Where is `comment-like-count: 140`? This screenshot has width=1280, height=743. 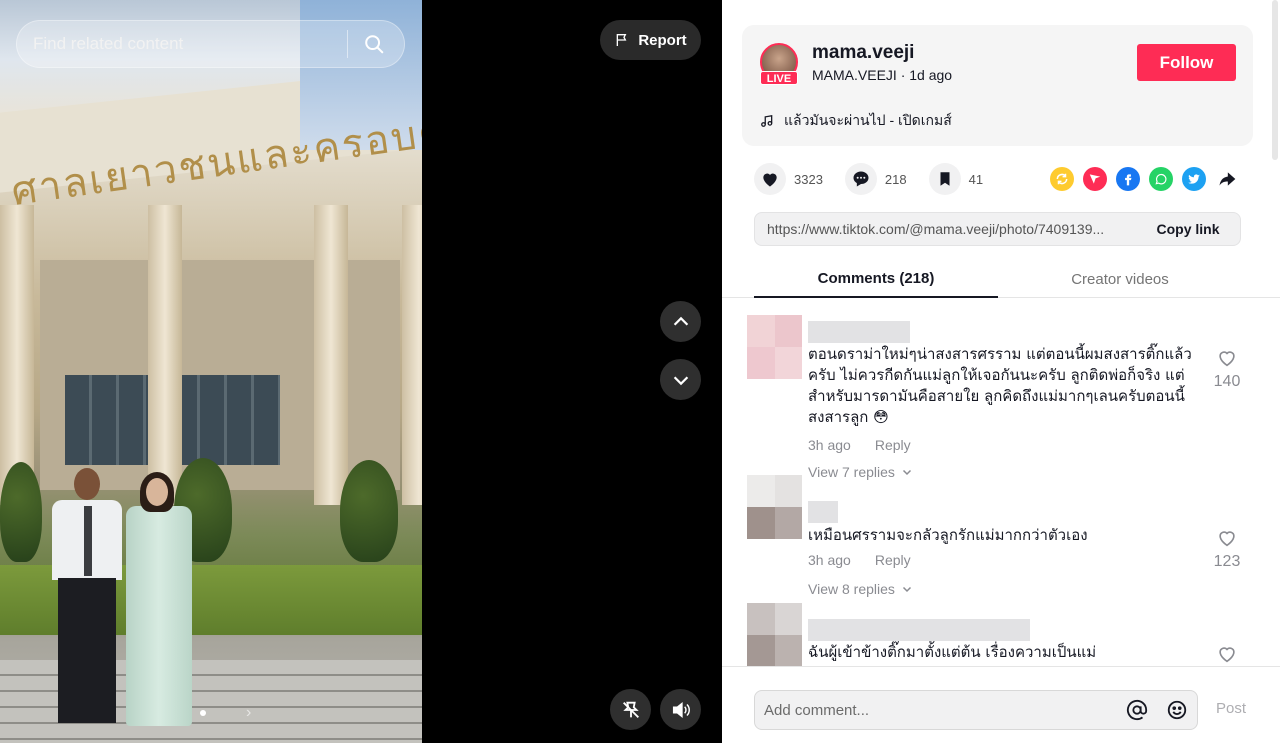
comment-like-count: 140 is located at coordinates (1227, 381).